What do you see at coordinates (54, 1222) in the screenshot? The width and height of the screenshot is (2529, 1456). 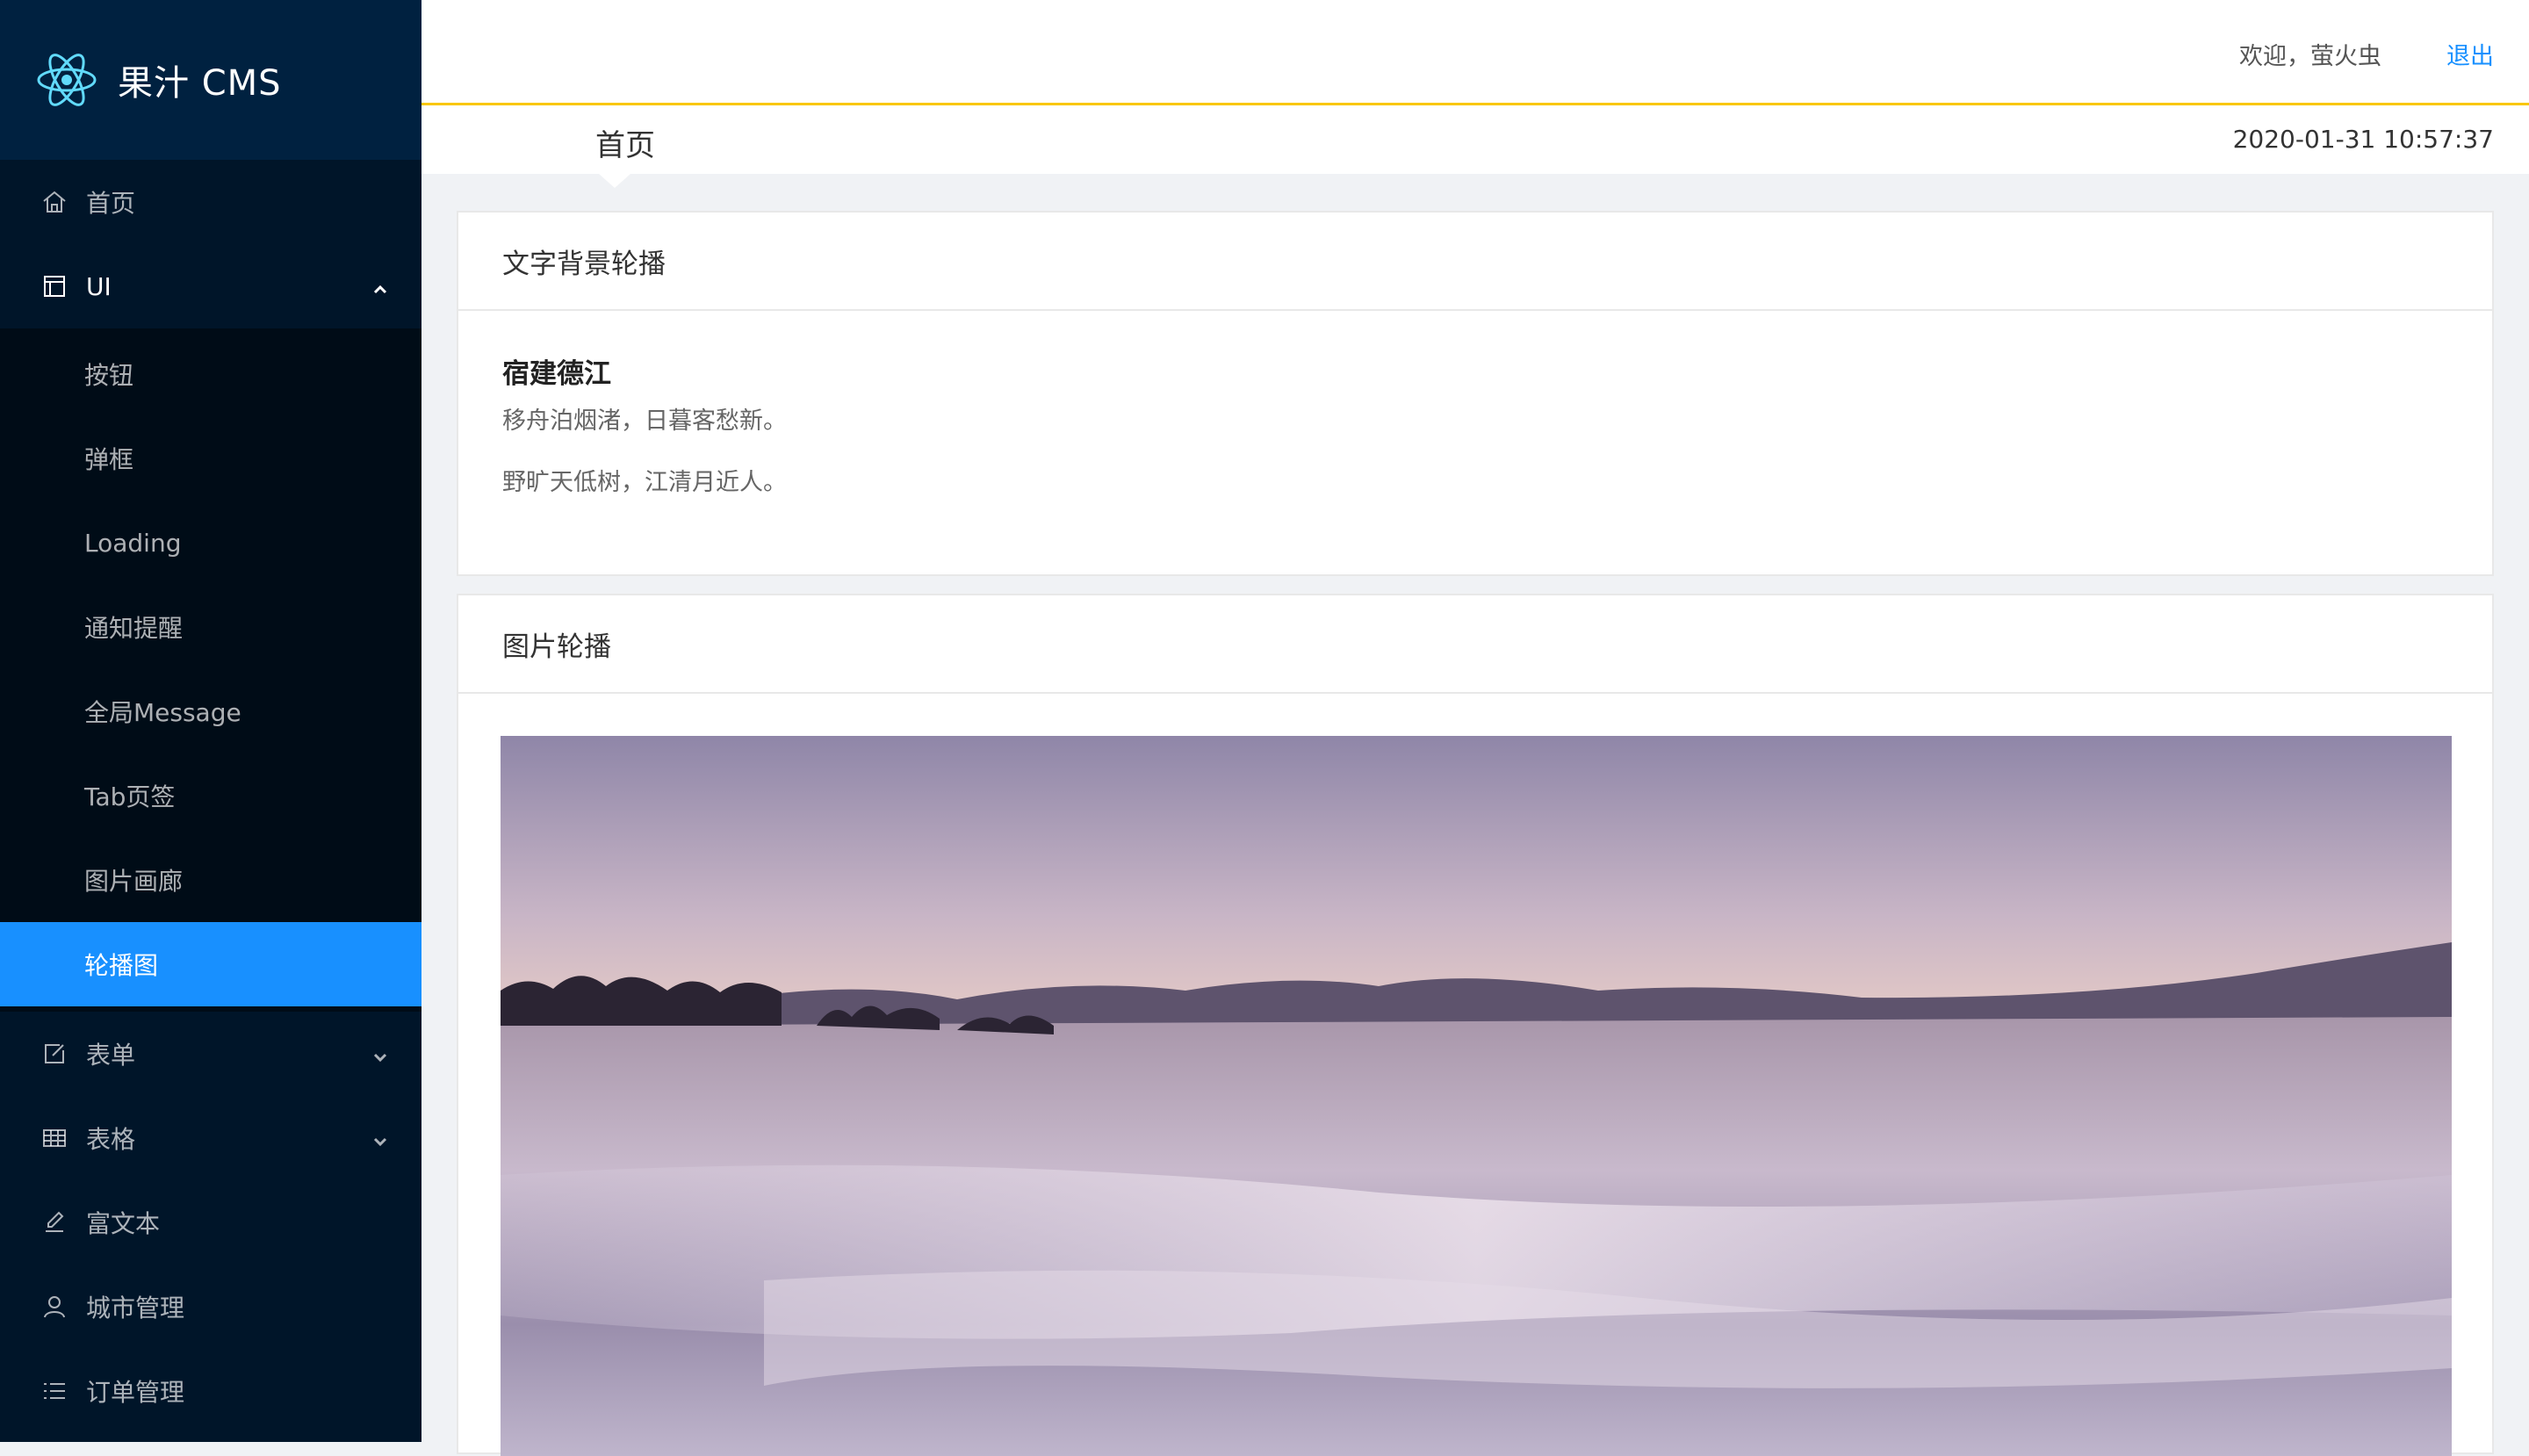 I see `edit-icon` at bounding box center [54, 1222].